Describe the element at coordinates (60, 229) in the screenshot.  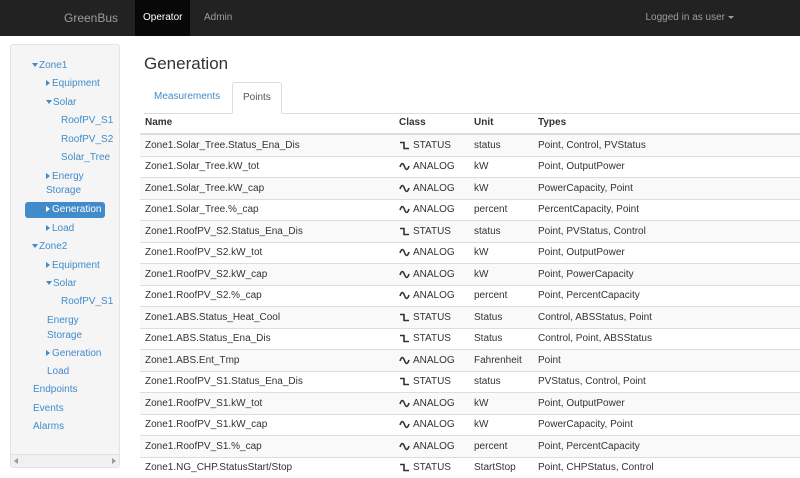
I see `tree-item-load: Load` at that location.